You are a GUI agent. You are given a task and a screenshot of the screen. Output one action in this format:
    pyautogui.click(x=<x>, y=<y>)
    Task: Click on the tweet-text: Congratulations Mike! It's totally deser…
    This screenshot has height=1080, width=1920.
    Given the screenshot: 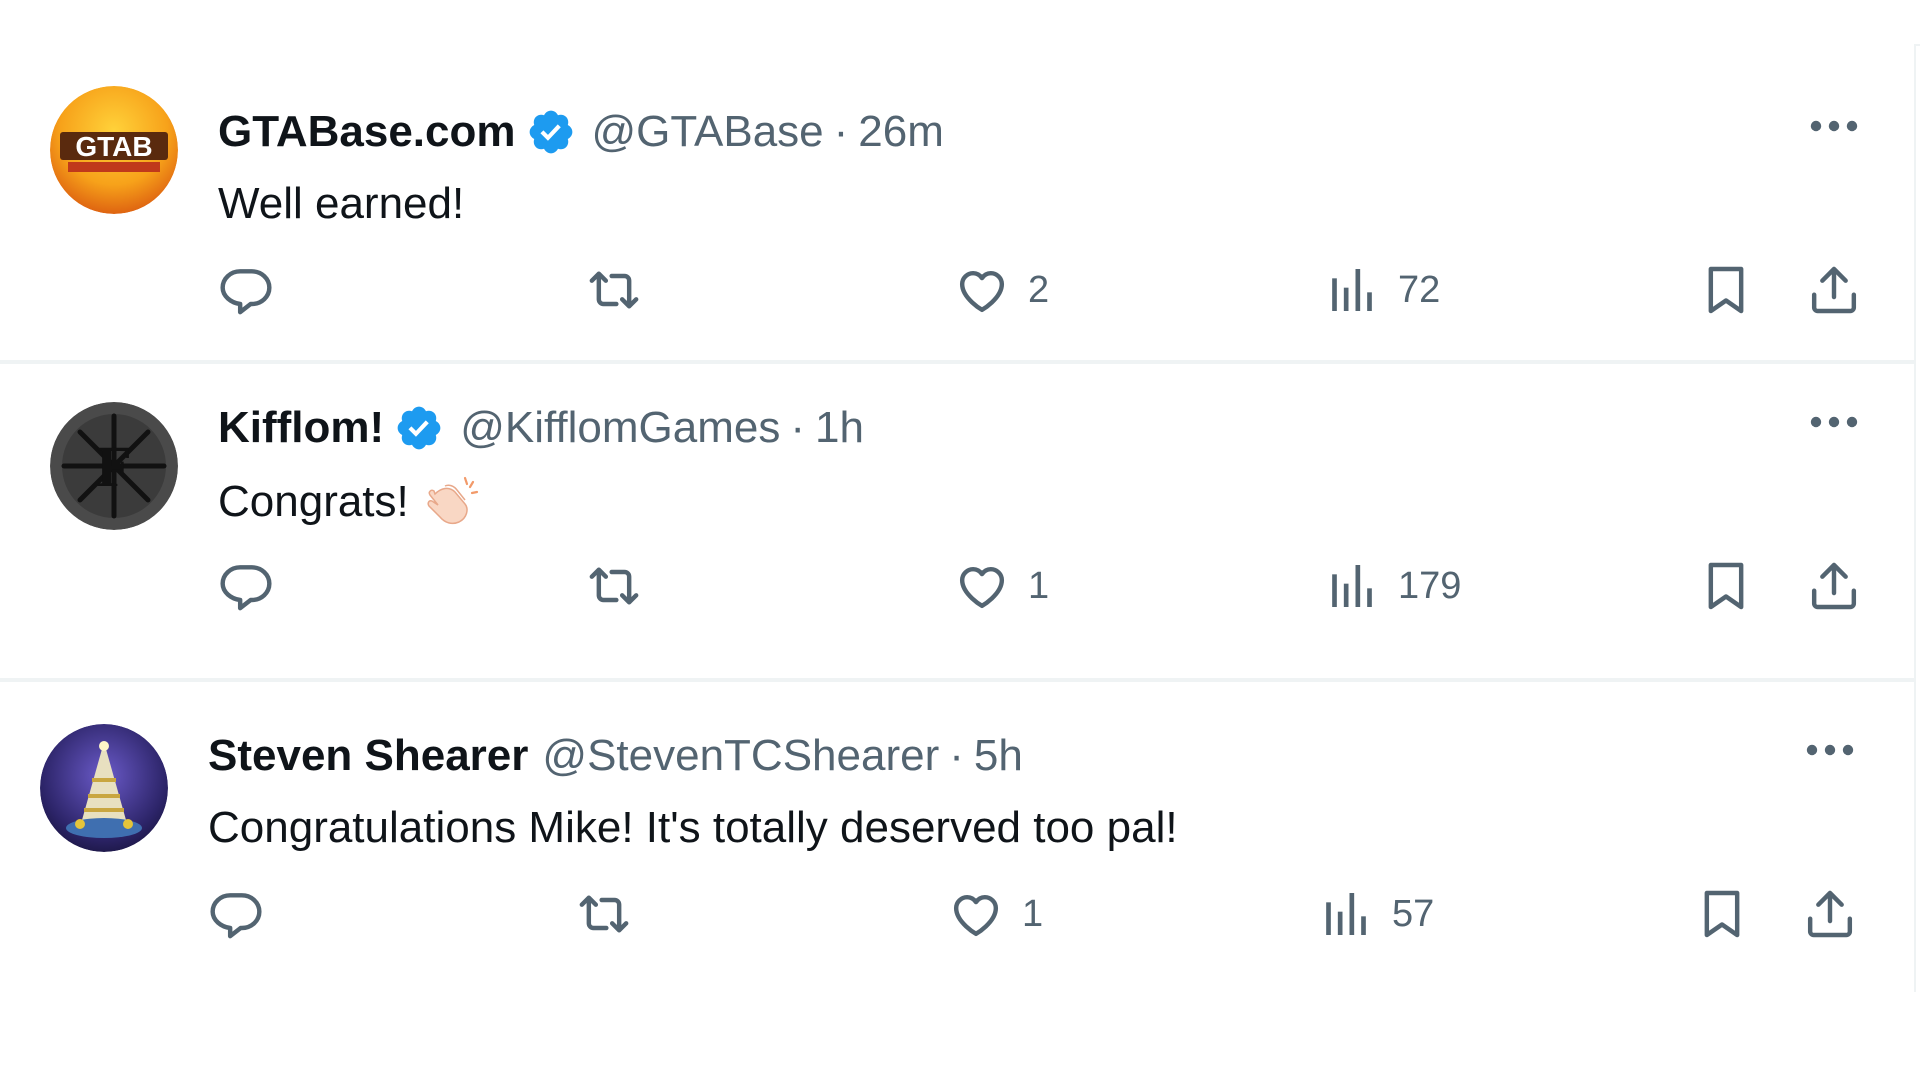 What is the action you would take?
    pyautogui.click(x=693, y=828)
    